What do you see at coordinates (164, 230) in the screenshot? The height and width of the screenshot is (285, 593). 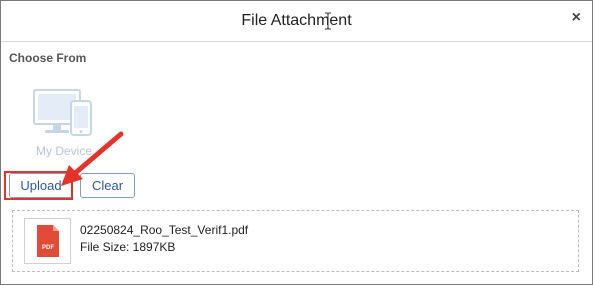 I see `file-name: 02250824_Roo_Test_Verif1.pdf` at bounding box center [164, 230].